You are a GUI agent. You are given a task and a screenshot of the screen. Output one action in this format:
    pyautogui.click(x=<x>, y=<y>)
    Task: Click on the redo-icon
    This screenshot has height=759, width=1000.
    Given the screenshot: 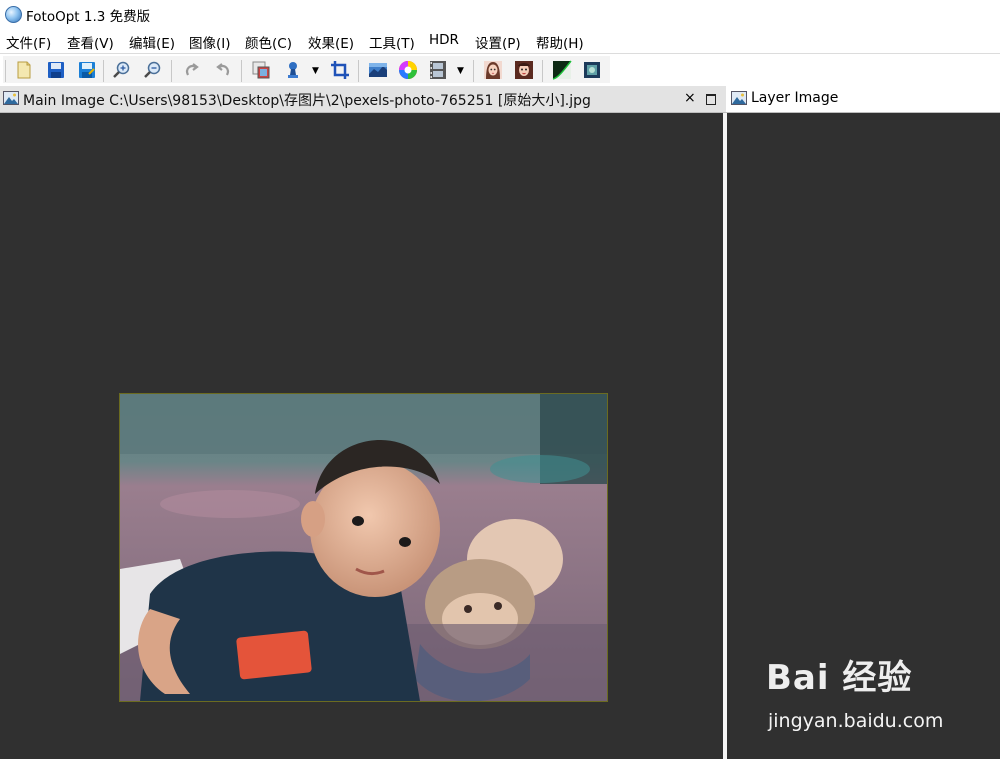 What is the action you would take?
    pyautogui.click(x=223, y=70)
    